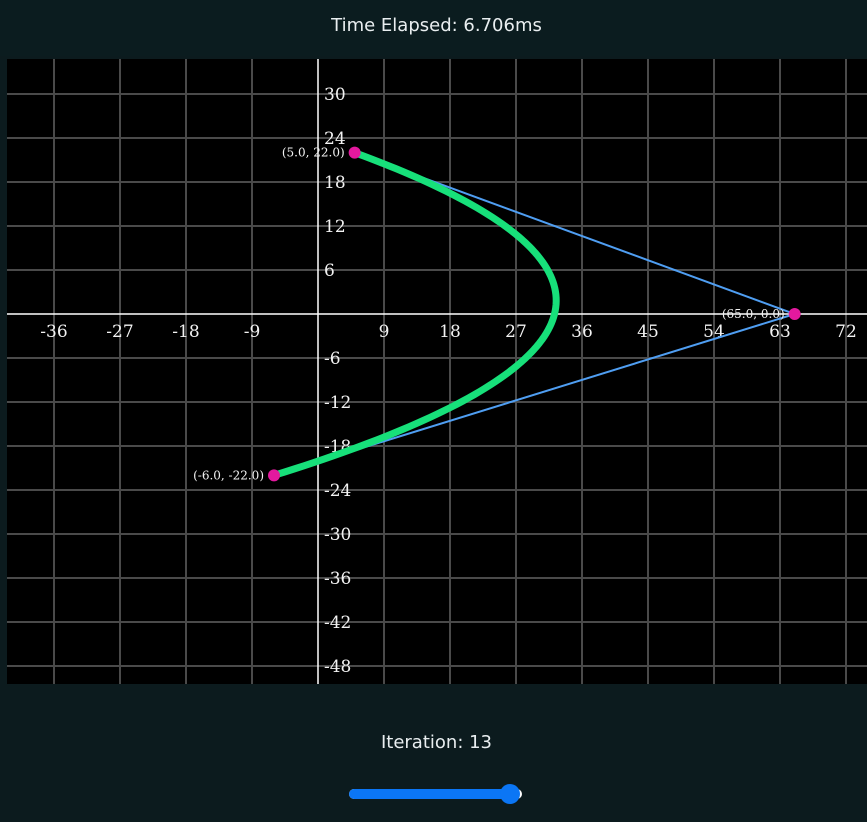 Image resolution: width=867 pixels, height=822 pixels. What do you see at coordinates (335, 227) in the screenshot?
I see `y-tick-label: 12` at bounding box center [335, 227].